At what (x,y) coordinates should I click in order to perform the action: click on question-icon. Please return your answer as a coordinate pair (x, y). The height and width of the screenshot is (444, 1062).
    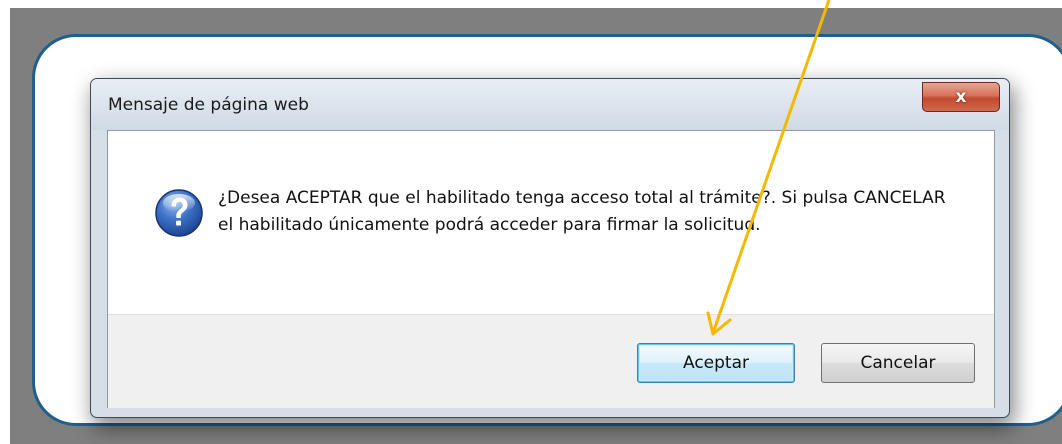
    Looking at the image, I should click on (179, 213).